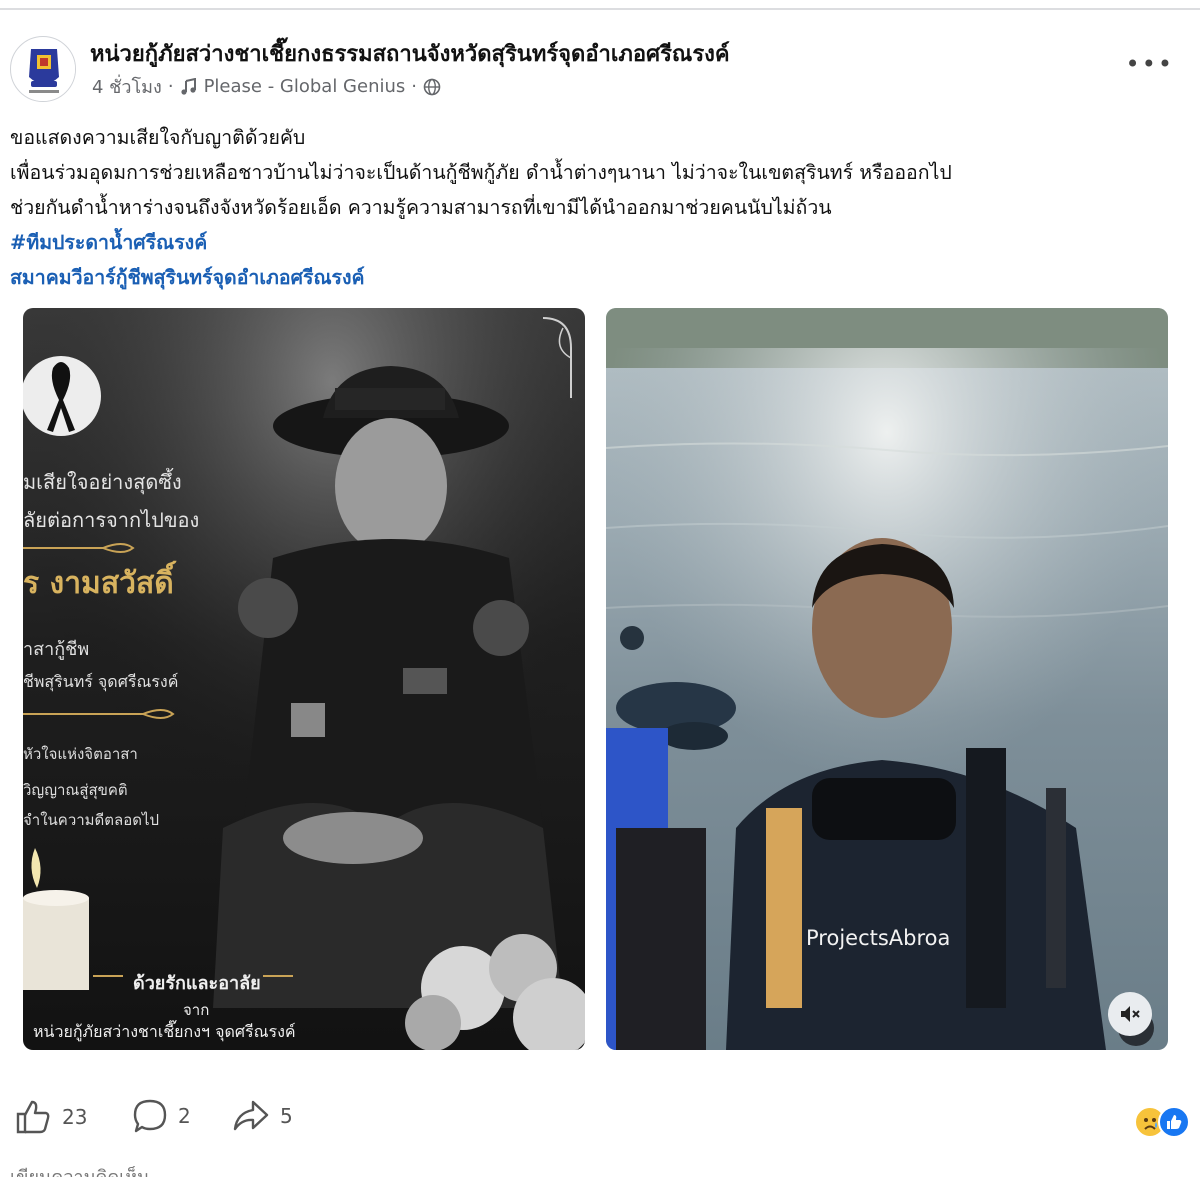 This screenshot has height=1177, width=1200. I want to click on comment-count: 2, so click(184, 1116).